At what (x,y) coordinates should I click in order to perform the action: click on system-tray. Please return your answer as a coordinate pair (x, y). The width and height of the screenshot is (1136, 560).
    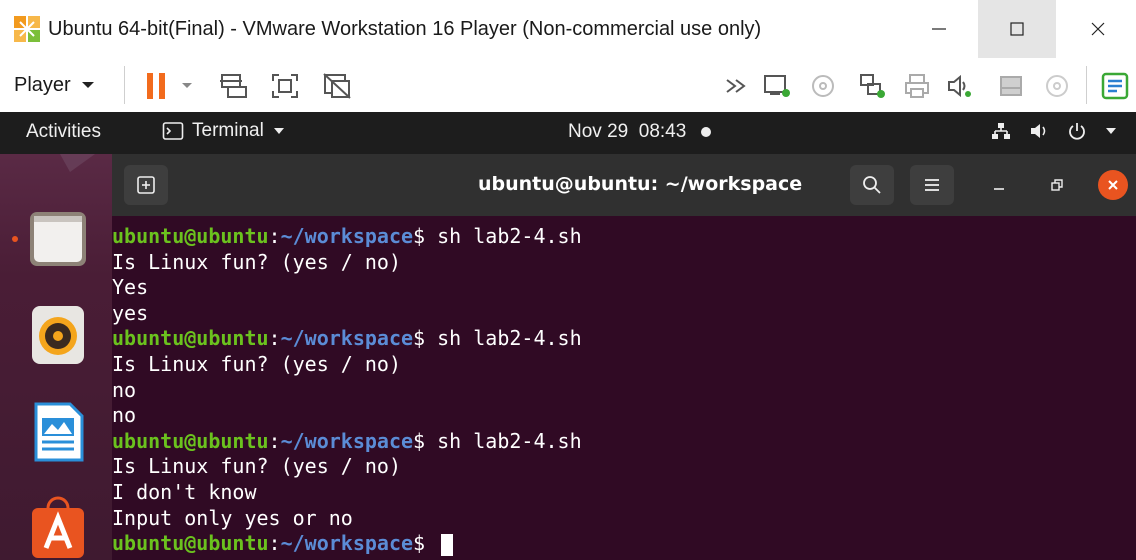
    Looking at the image, I should click on (1054, 131).